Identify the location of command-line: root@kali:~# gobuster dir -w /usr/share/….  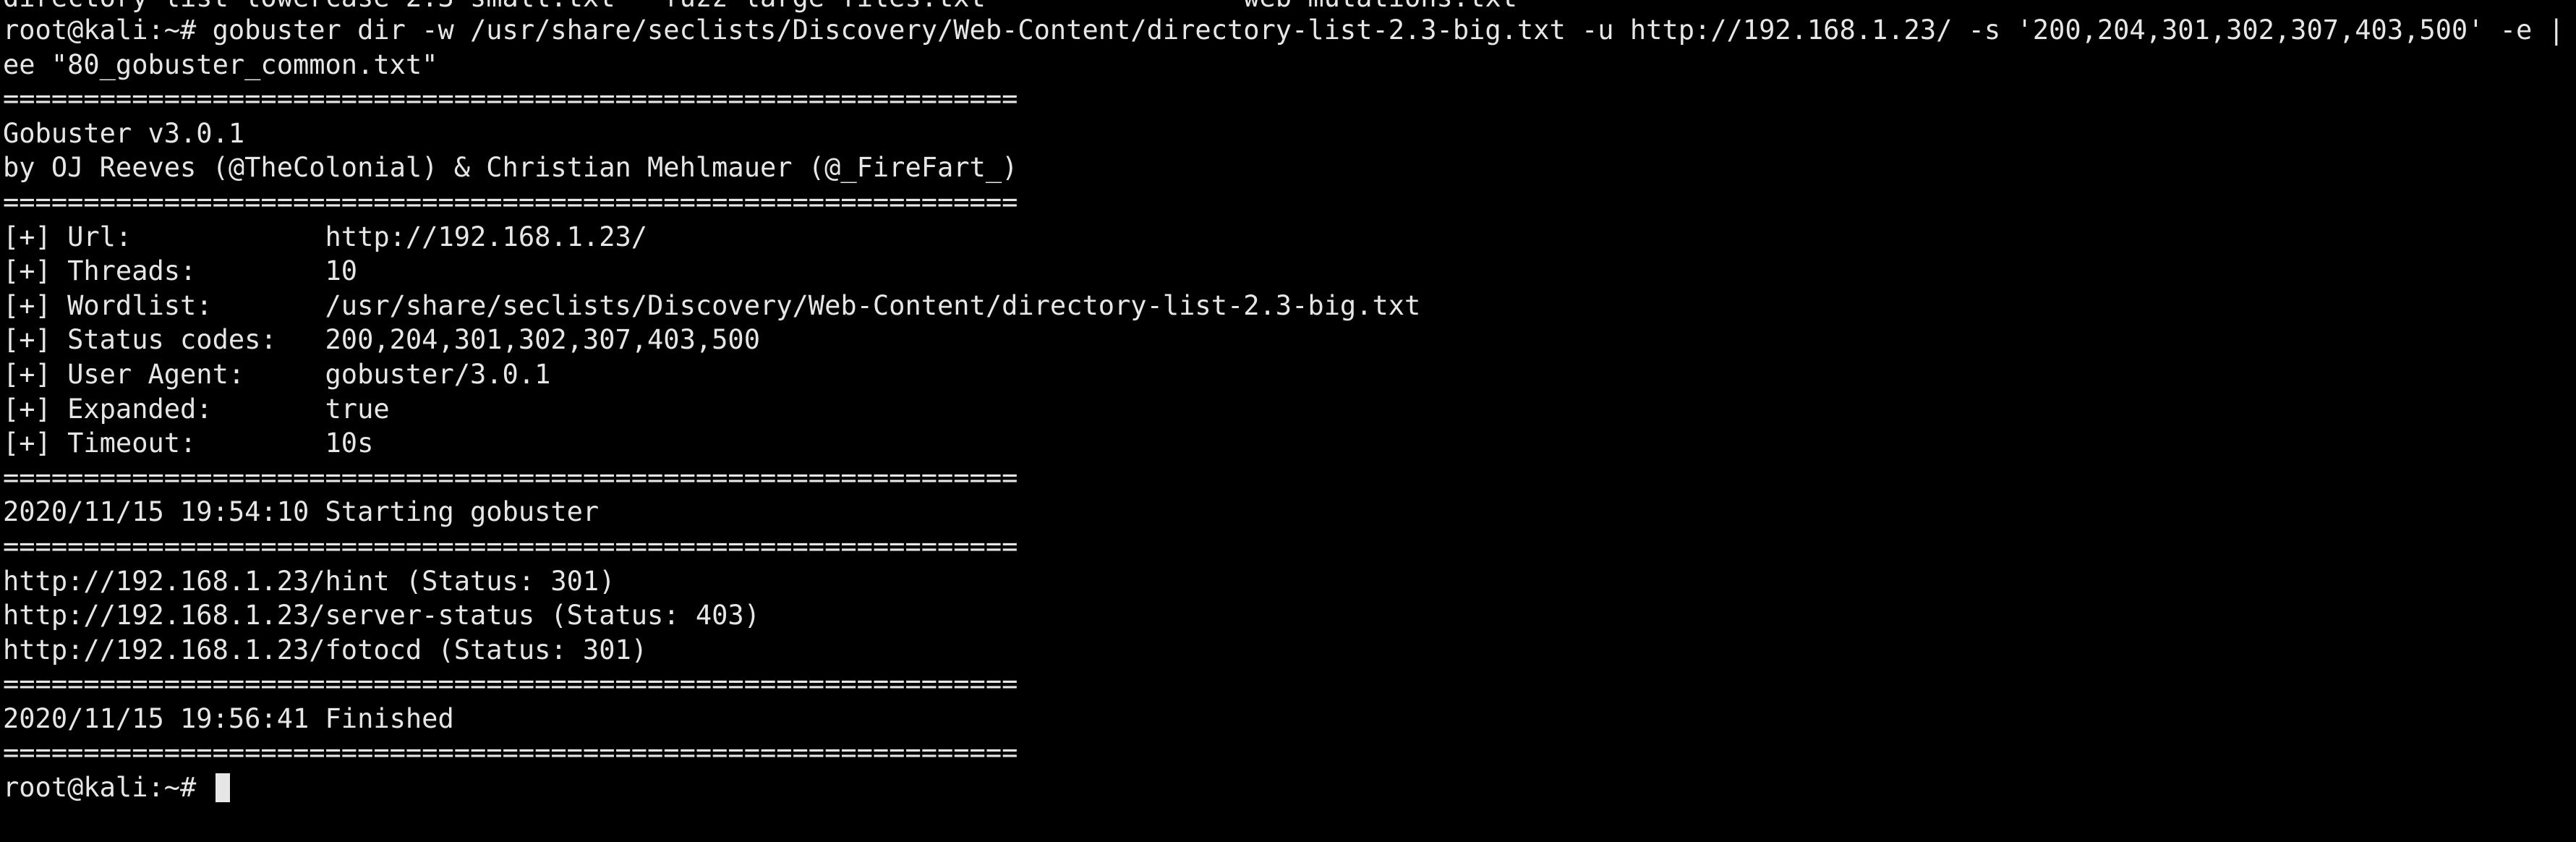
(1288, 30).